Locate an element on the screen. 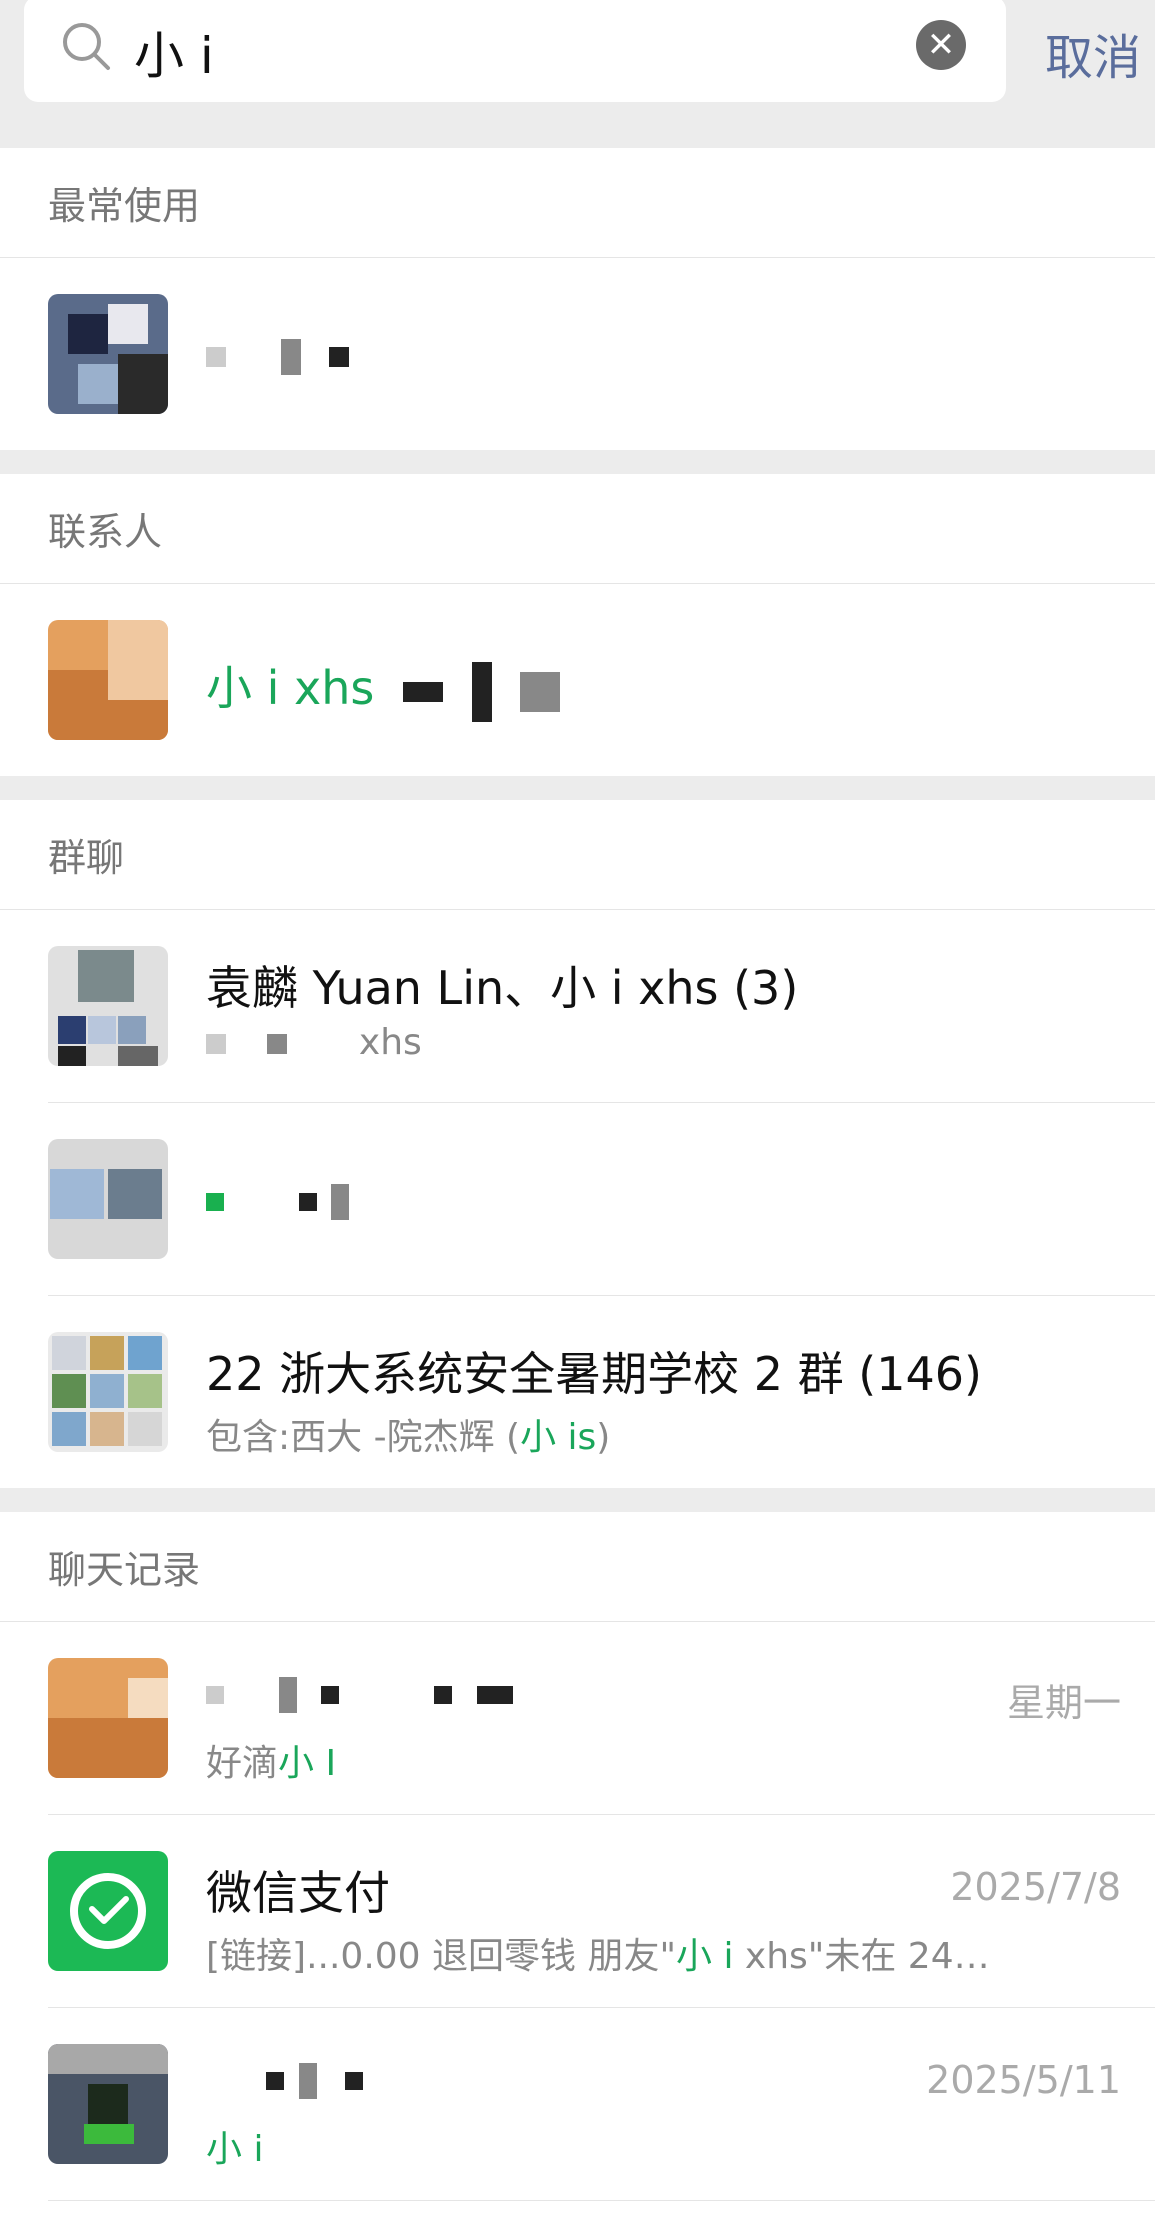 This screenshot has height=2237, width=1155. list-item: 袁麟 Yuan Lin、小 i xhs (3) xhs is located at coordinates (601, 1006).